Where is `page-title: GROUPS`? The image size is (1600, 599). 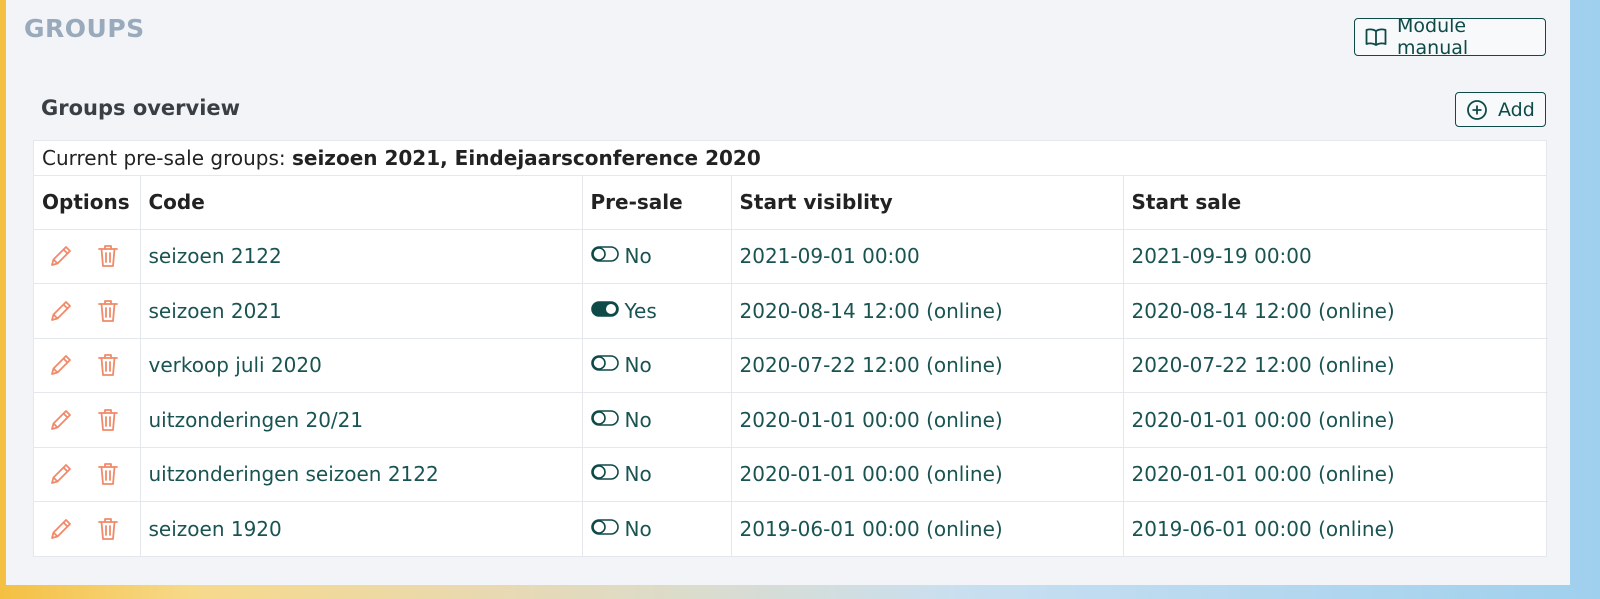 page-title: GROUPS is located at coordinates (84, 28).